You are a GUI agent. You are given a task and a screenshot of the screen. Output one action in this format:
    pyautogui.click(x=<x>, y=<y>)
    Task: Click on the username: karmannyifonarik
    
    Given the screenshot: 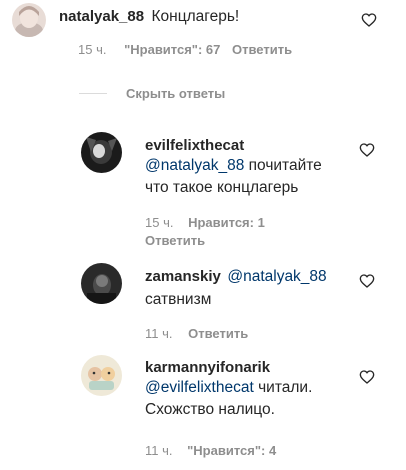 What is the action you would take?
    pyautogui.click(x=252, y=367)
    